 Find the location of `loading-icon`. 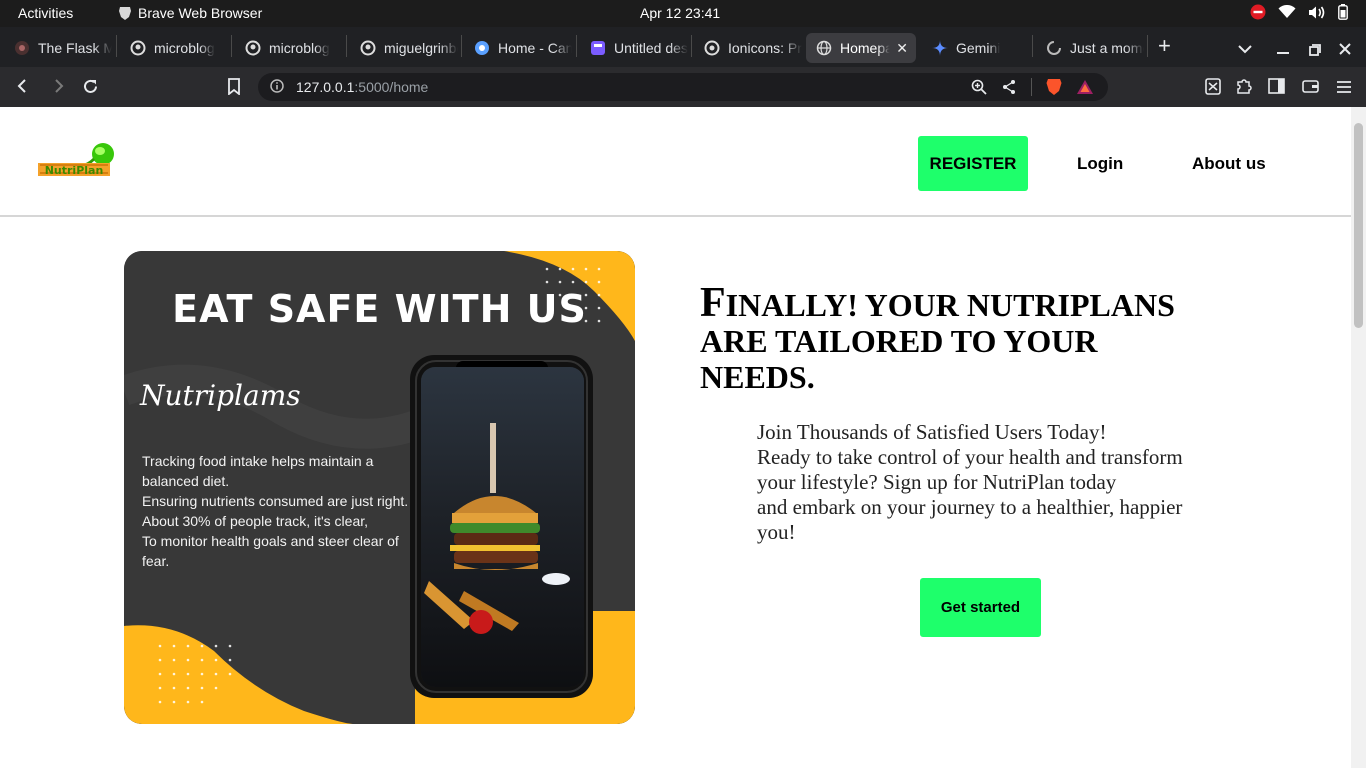

loading-icon is located at coordinates (1054, 48).